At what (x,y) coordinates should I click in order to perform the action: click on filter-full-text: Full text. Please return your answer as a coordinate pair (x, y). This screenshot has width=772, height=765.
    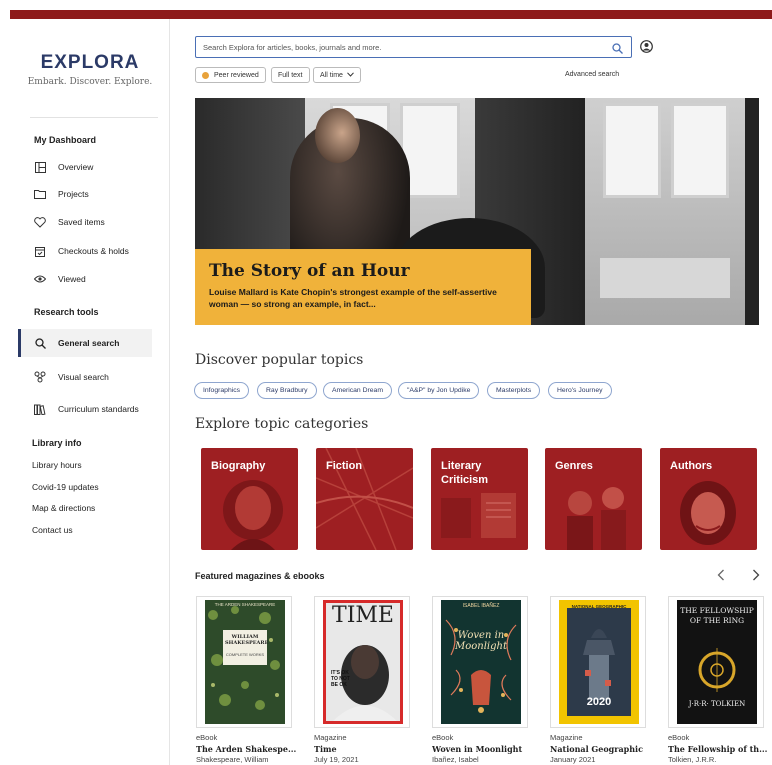
    Looking at the image, I should click on (290, 75).